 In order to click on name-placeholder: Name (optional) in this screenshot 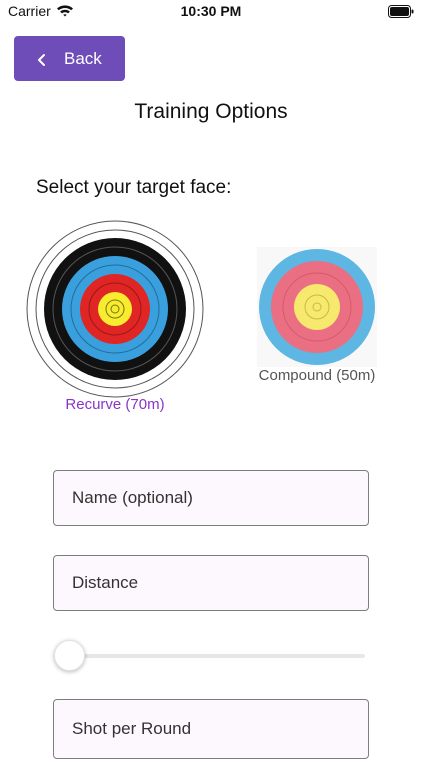, I will do `click(132, 497)`.